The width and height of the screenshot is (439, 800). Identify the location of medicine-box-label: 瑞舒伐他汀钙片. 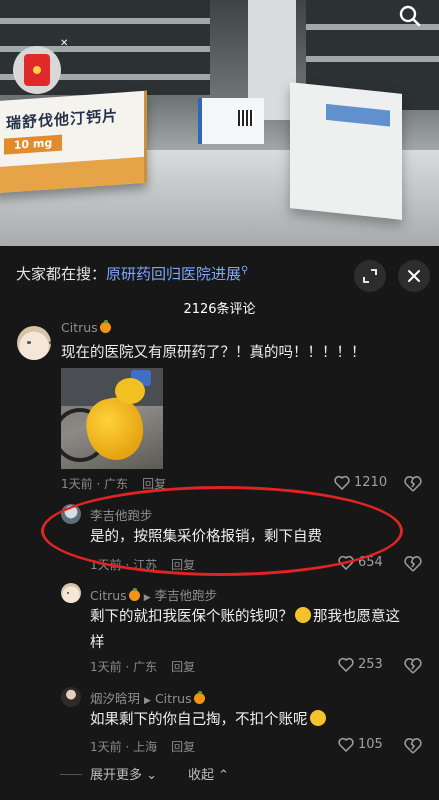
(62, 119).